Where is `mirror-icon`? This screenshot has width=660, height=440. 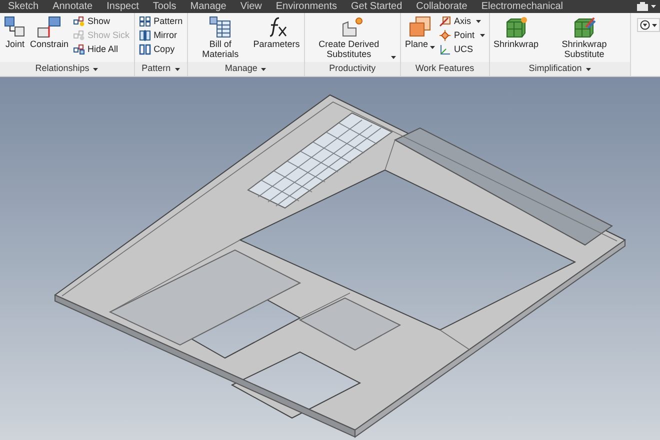 mirror-icon is located at coordinates (144, 35).